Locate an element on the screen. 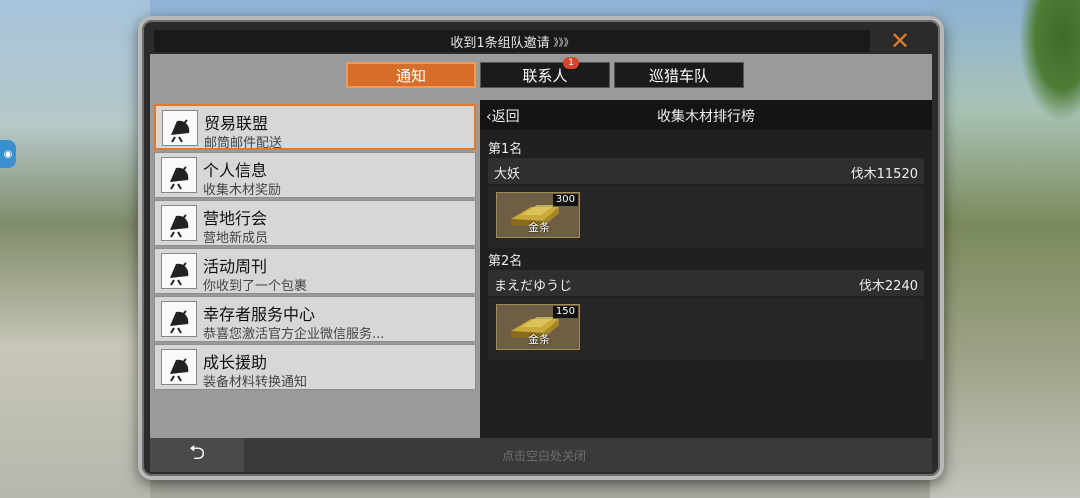  list-item-growth-aid: 成长援助 装备材料转换通知 is located at coordinates (315, 367).